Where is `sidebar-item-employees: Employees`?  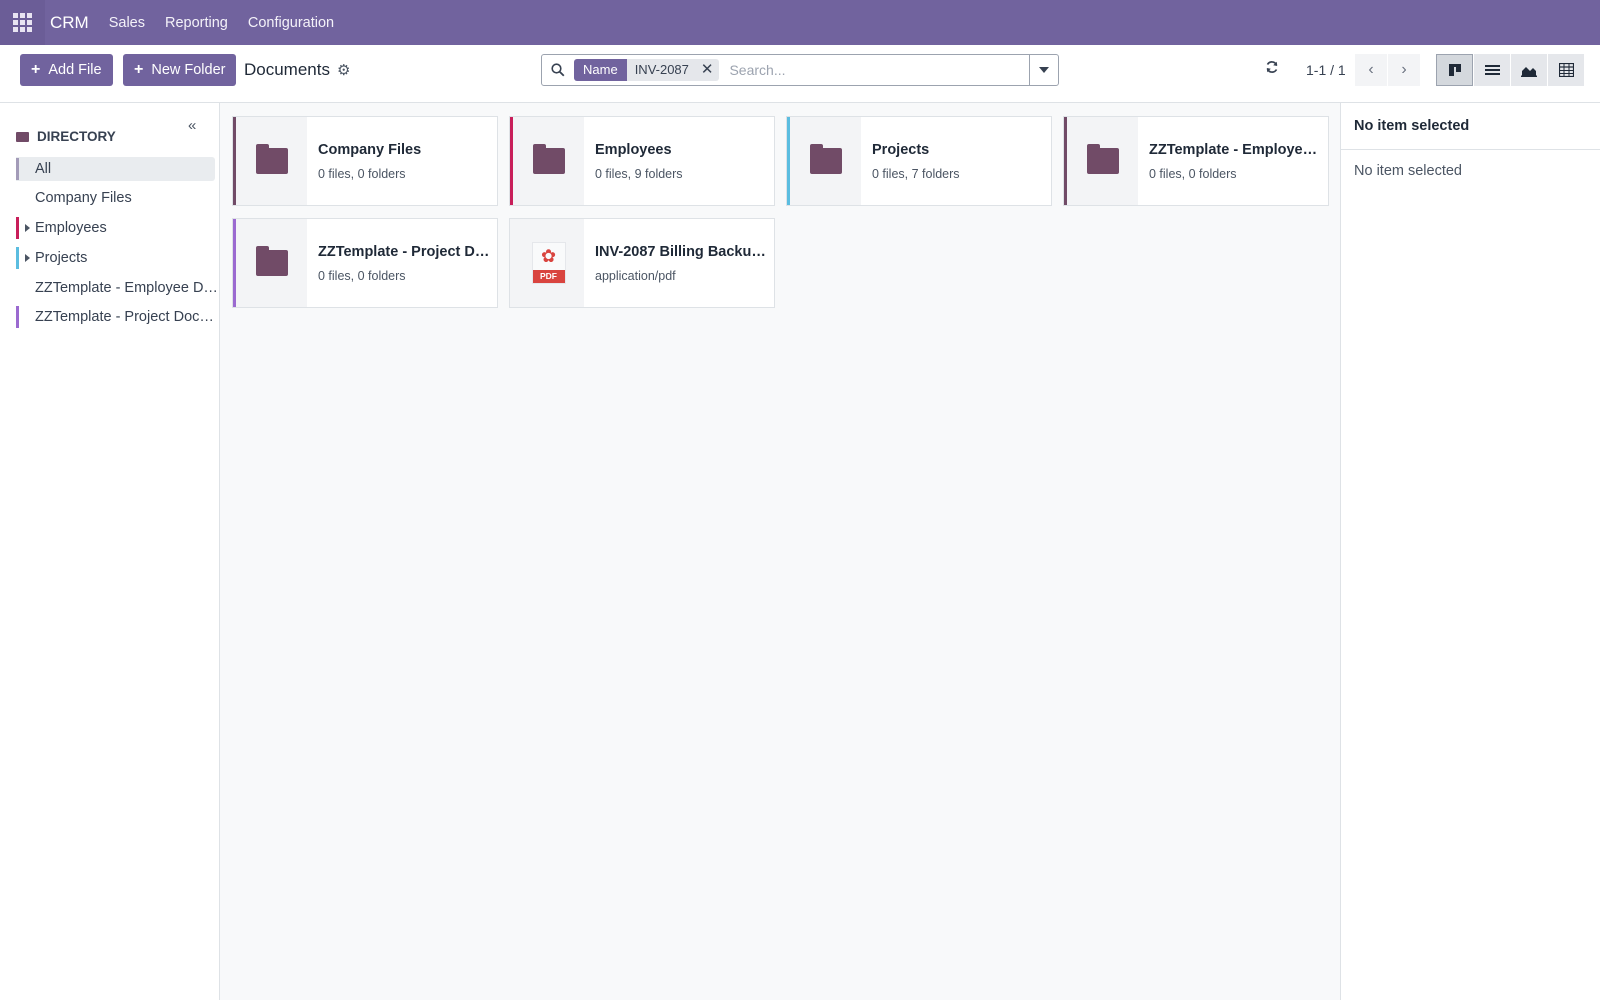
sidebar-item-employees: Employees is located at coordinates (115, 228).